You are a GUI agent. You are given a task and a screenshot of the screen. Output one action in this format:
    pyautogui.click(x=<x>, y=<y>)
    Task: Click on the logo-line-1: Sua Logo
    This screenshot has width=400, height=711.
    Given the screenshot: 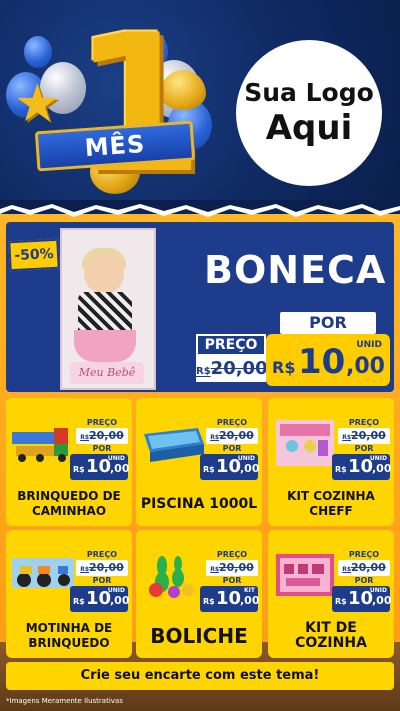 What is the action you would take?
    pyautogui.click(x=309, y=92)
    